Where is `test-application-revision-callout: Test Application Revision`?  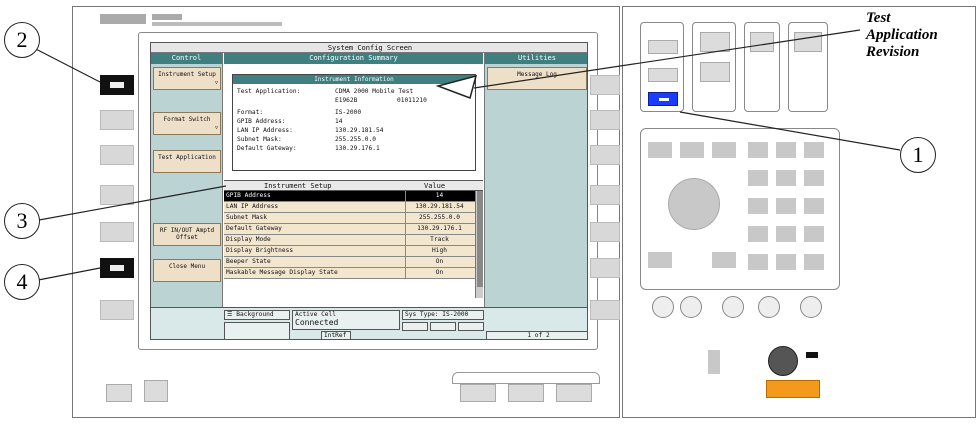
test-application-revision-callout: Test Application Revision is located at coordinates (902, 35).